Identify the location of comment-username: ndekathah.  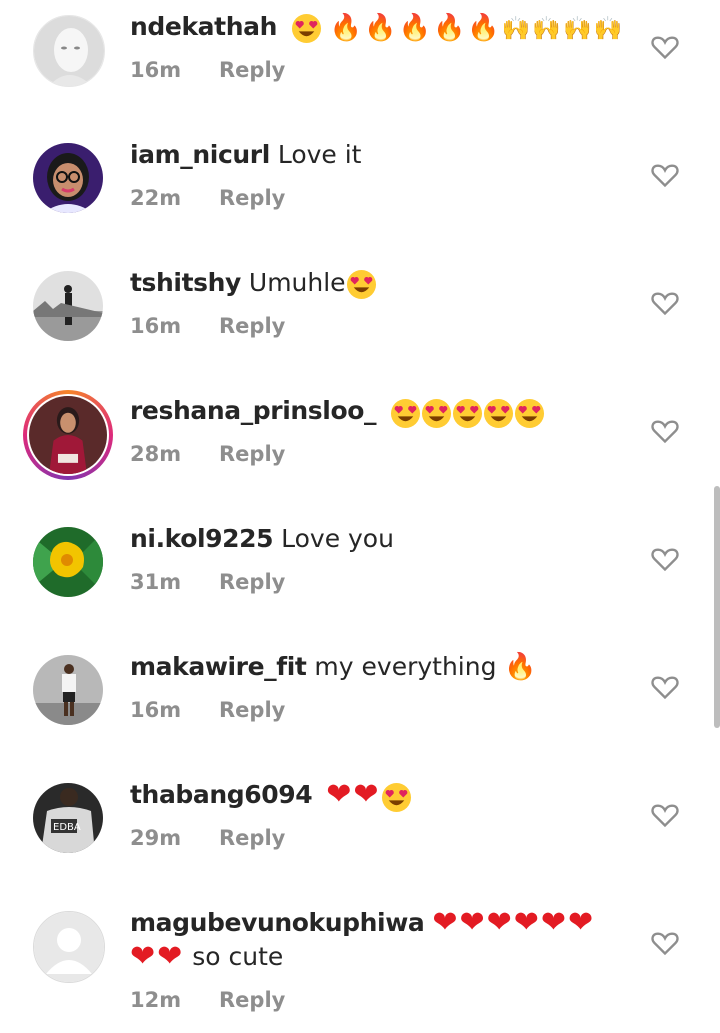
(203, 26).